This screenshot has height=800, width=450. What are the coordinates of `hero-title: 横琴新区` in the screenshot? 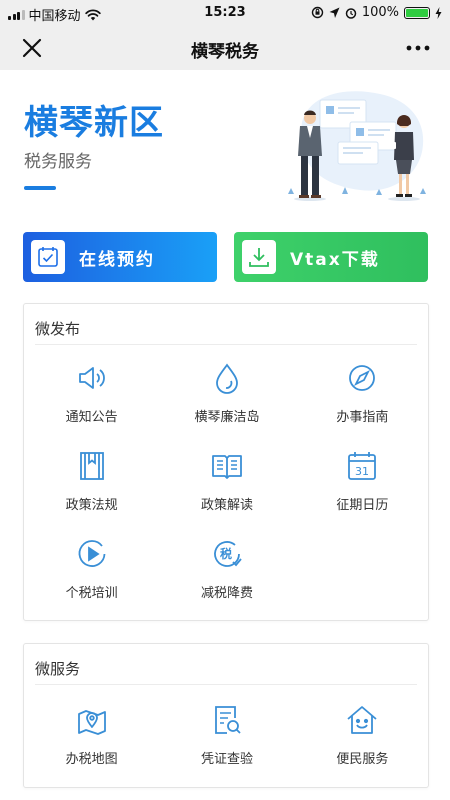 It's located at (94, 123).